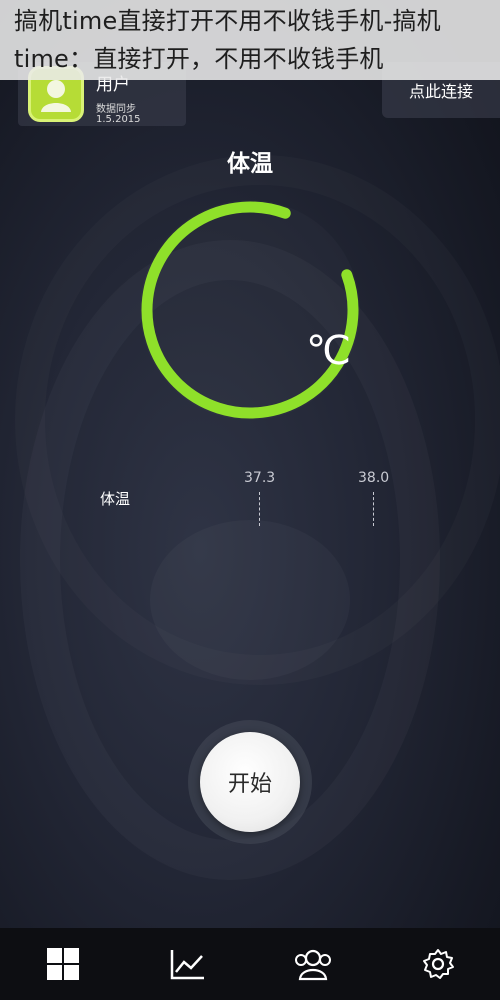 This screenshot has height=1000, width=500. I want to click on tab-dashboard, so click(63, 964).